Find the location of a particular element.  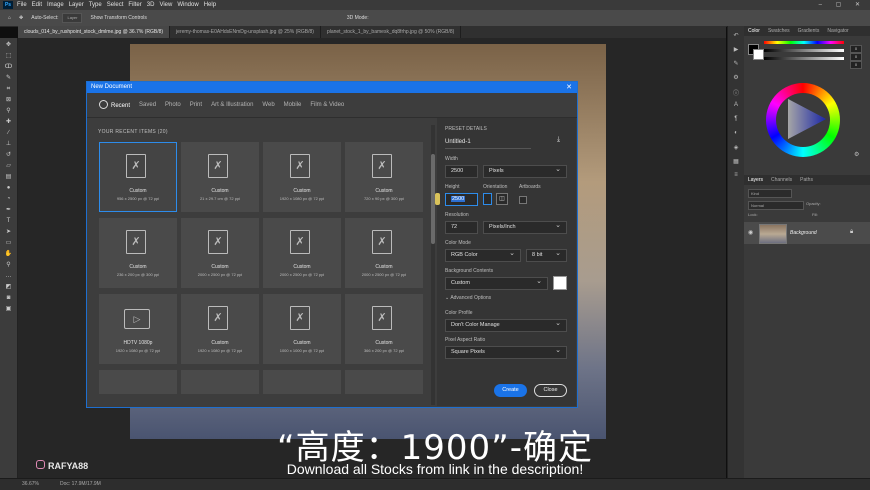

tab-saved: Saved is located at coordinates (147, 105).